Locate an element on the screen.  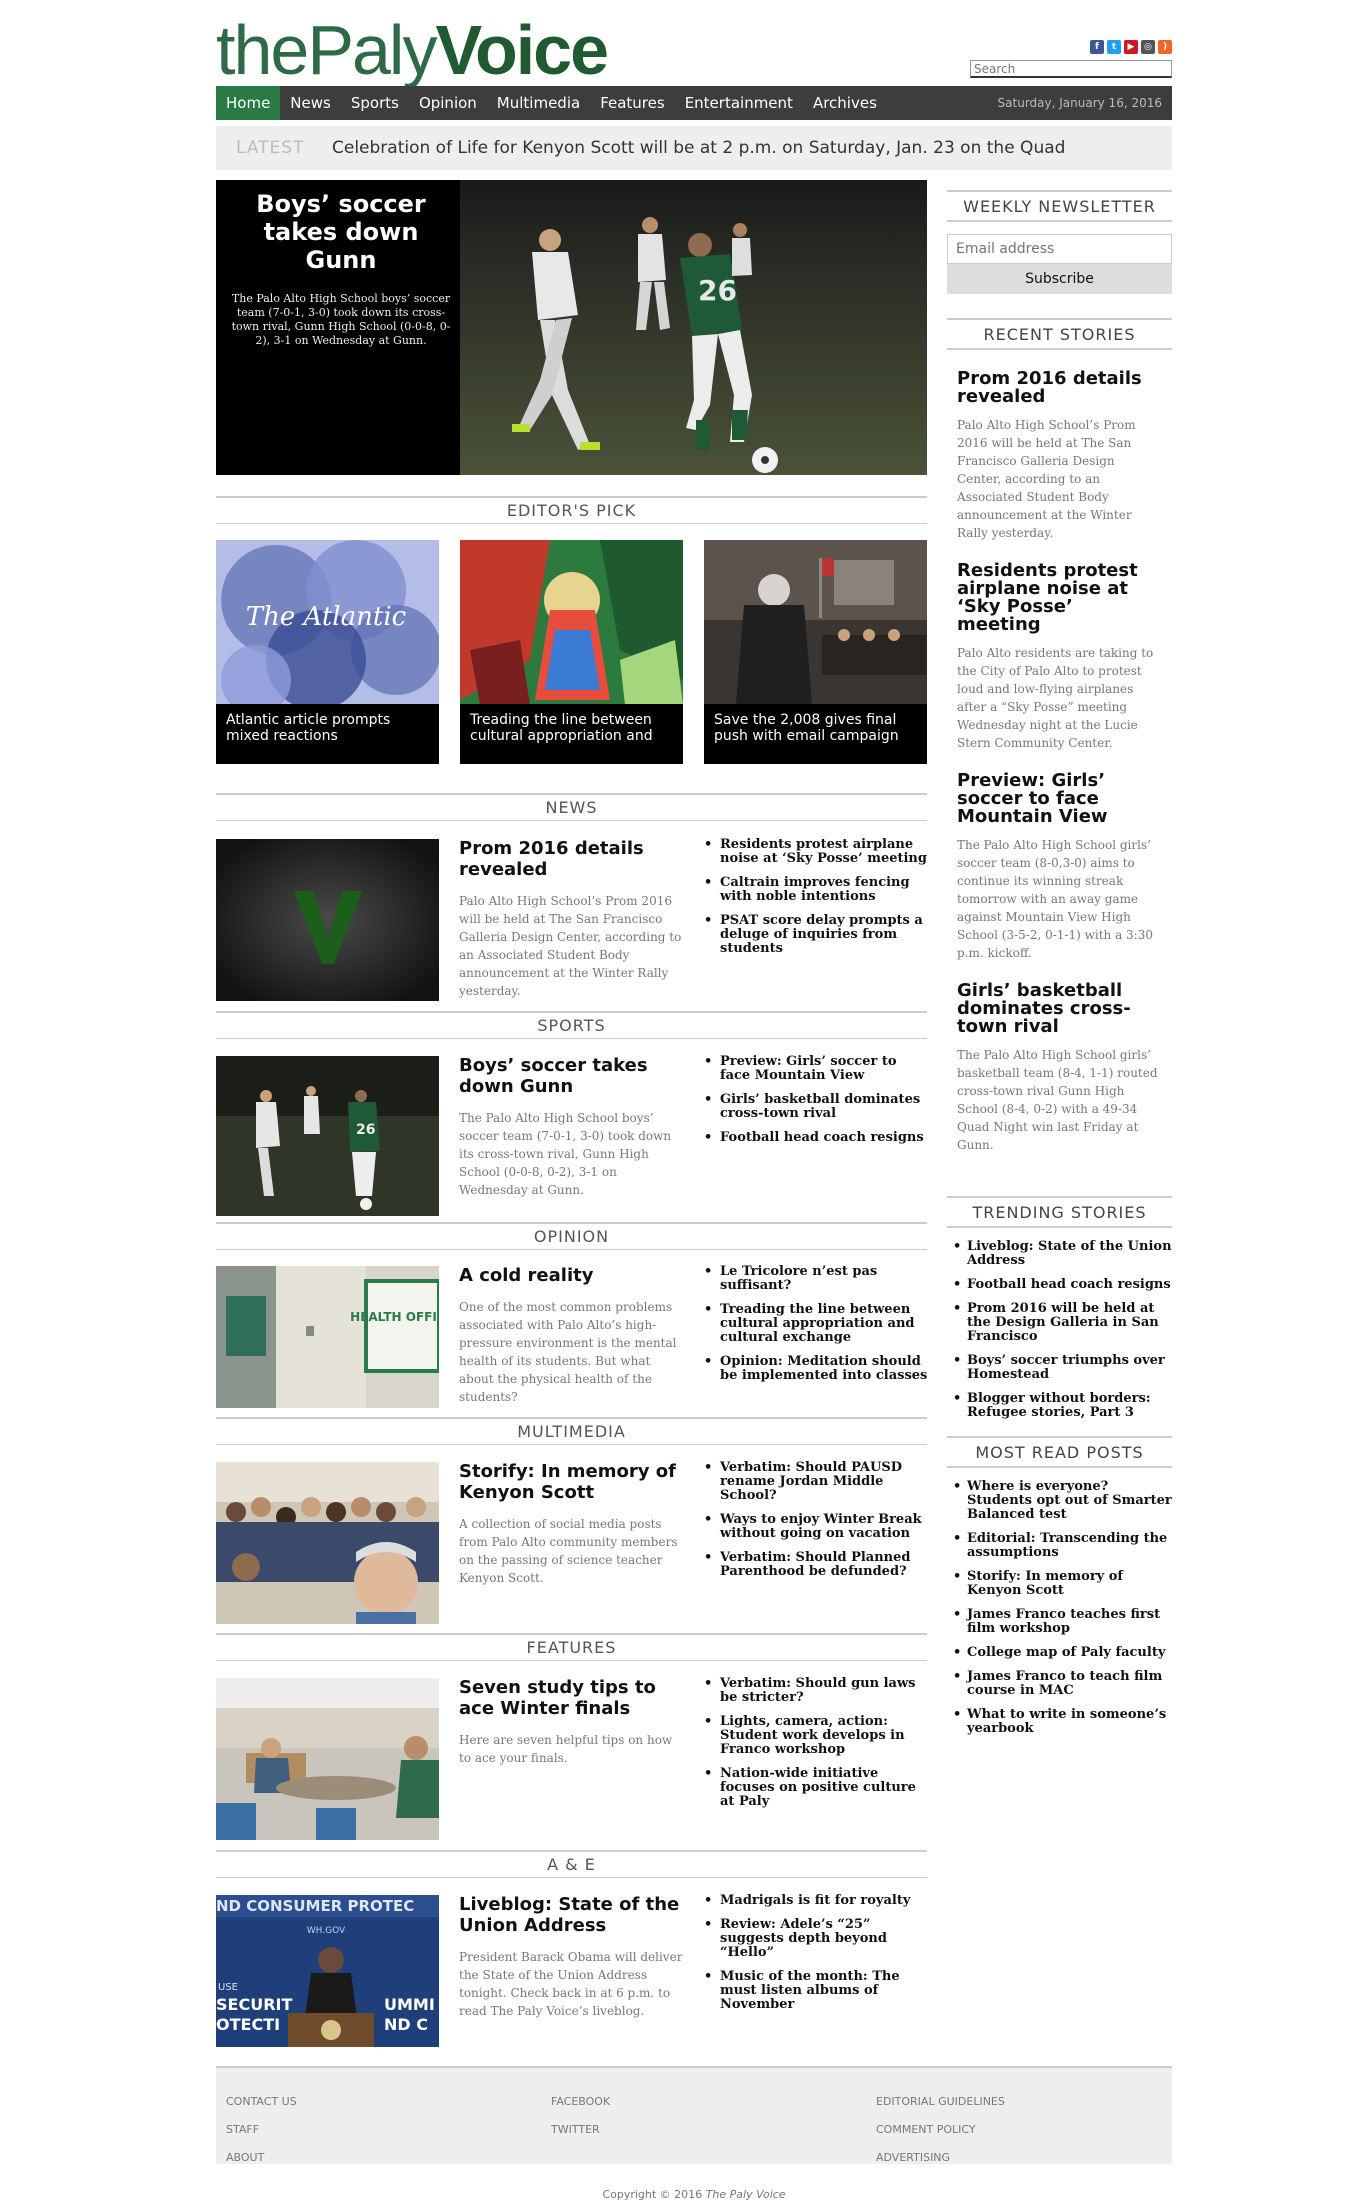
footer-link-facebook: FACEBOOK is located at coordinates (580, 2102).